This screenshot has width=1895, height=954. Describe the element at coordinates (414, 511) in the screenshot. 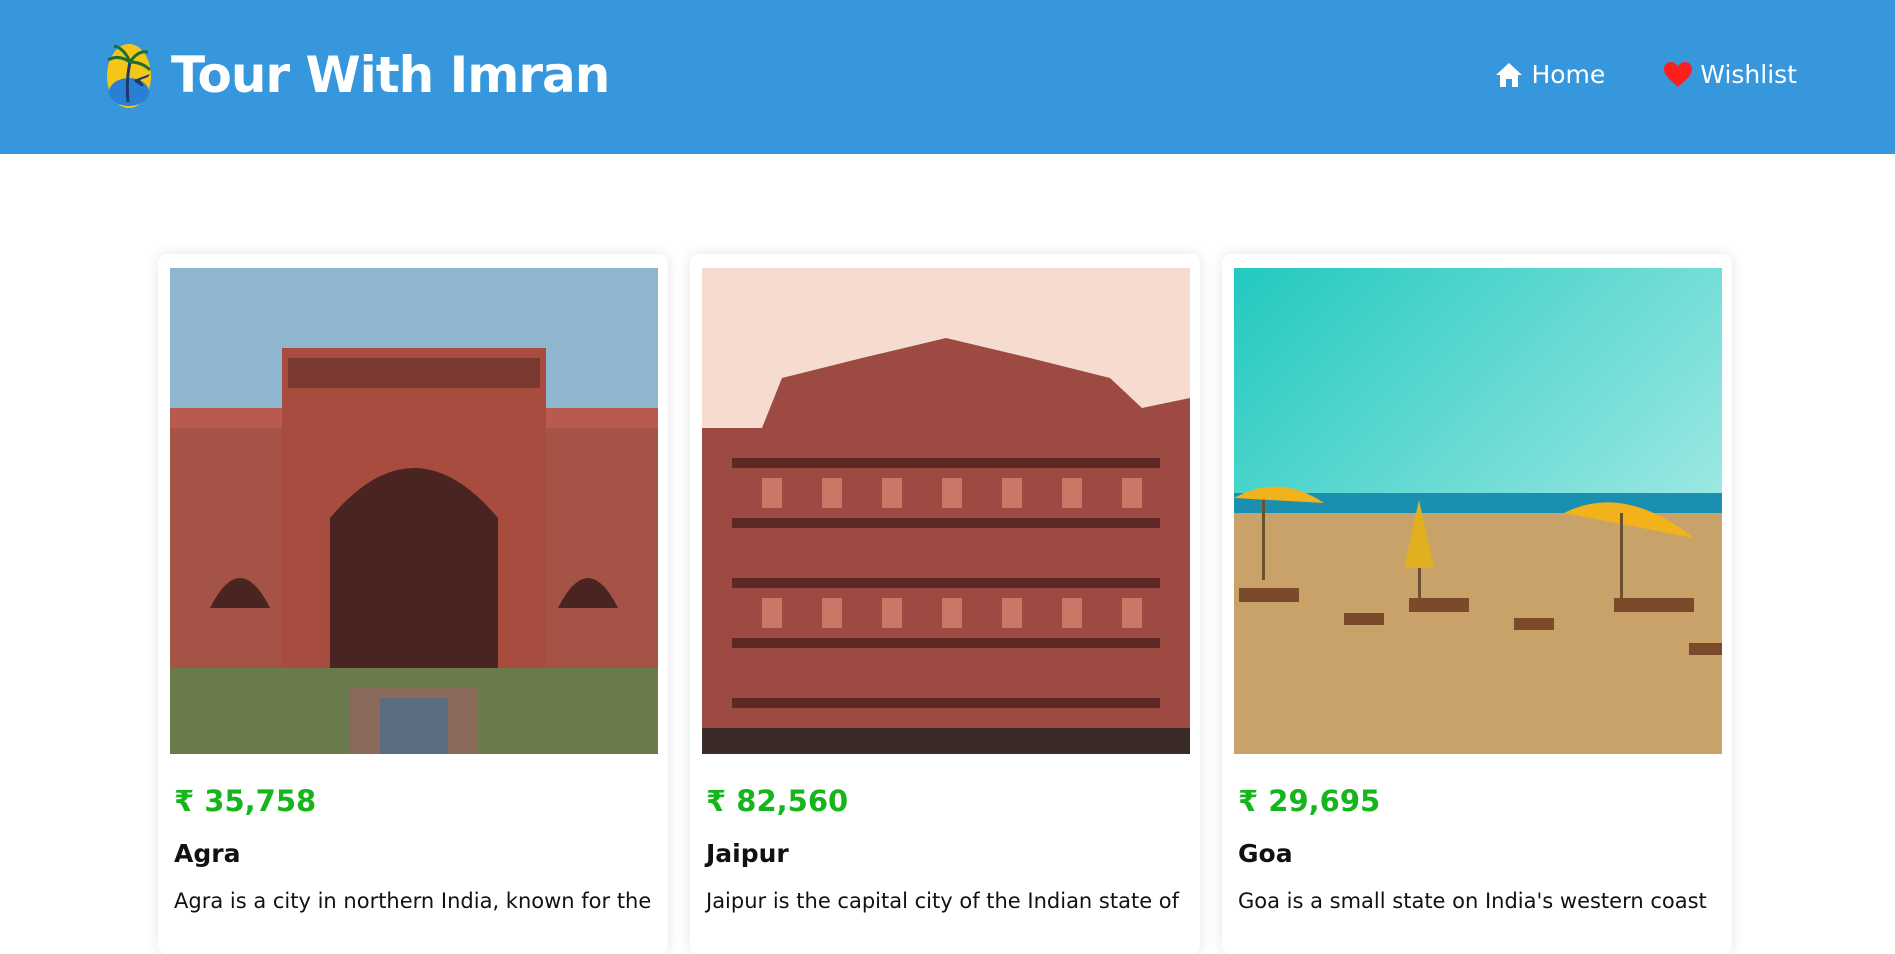

I see `taj-mahal-gate-photo` at that location.